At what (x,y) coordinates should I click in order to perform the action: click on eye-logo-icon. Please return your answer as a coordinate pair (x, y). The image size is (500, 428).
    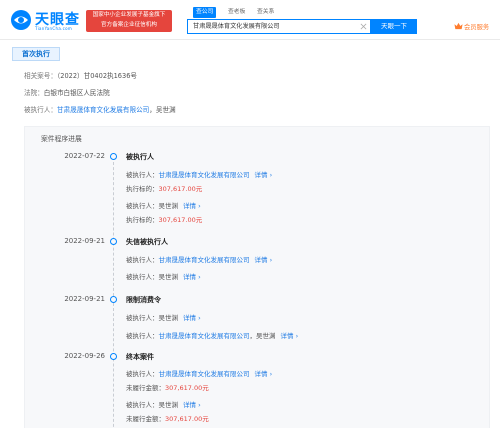
    Looking at the image, I should click on (21, 20).